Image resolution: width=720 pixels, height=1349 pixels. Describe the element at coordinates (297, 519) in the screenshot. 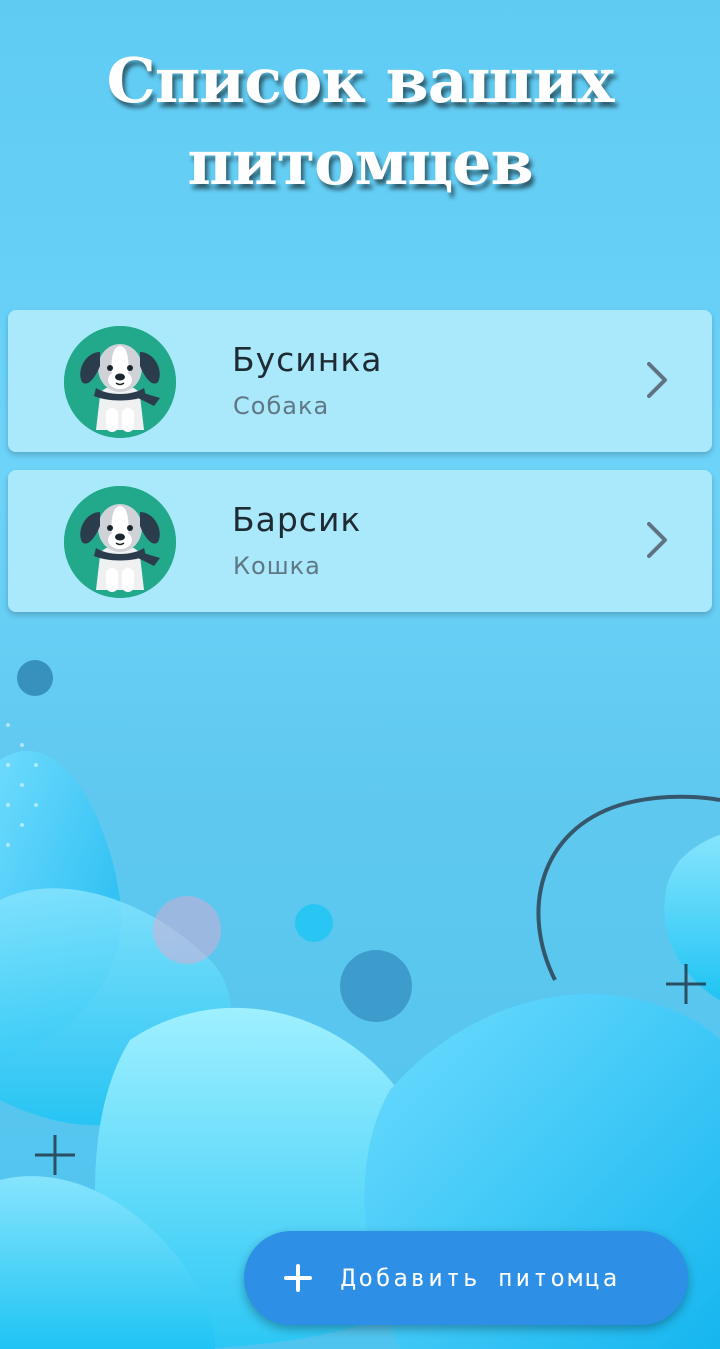

I see `pet-name: Барсик` at that location.